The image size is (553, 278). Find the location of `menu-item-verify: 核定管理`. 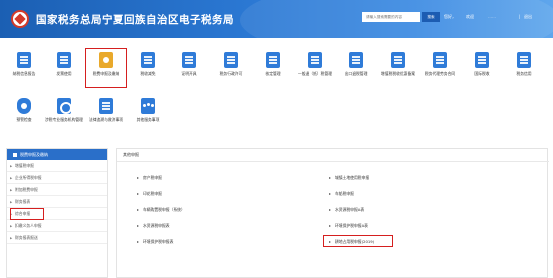

menu-item-verify: 核定管理 is located at coordinates (273, 64).